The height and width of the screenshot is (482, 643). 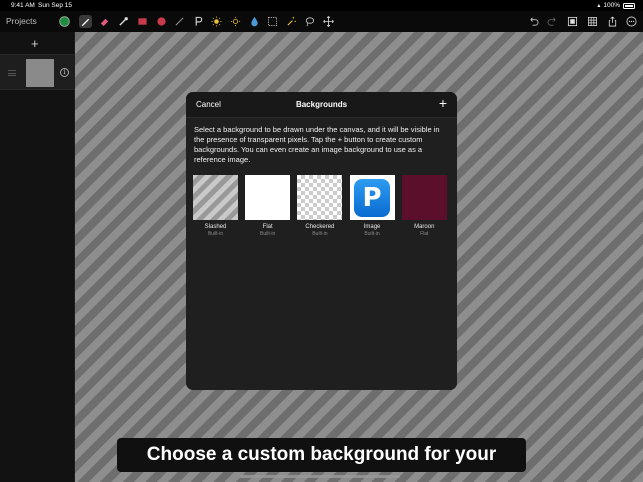 I want to click on status-bar: 9:41 AM Sun Sep 15 ▴ 100%, so click(x=321, y=5).